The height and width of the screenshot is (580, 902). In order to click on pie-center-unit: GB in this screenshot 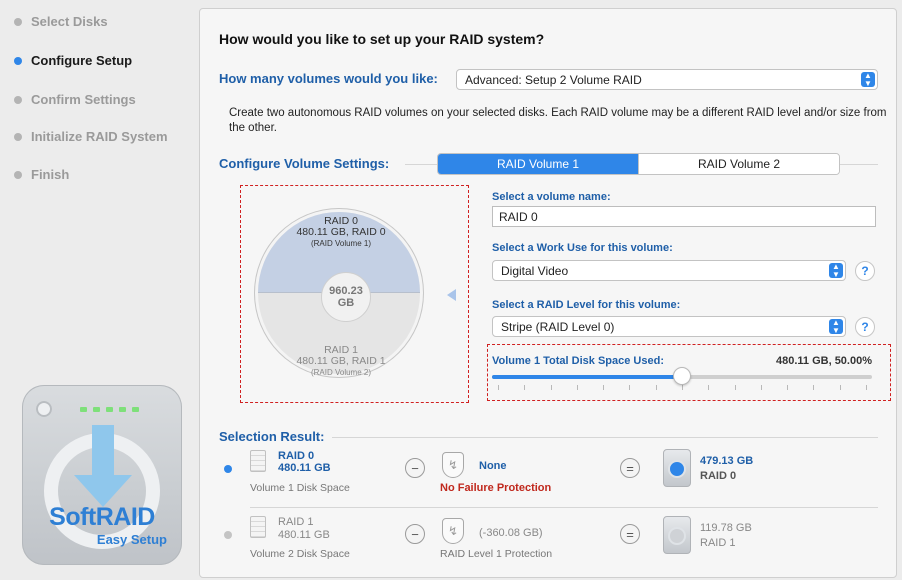, I will do `click(346, 303)`.